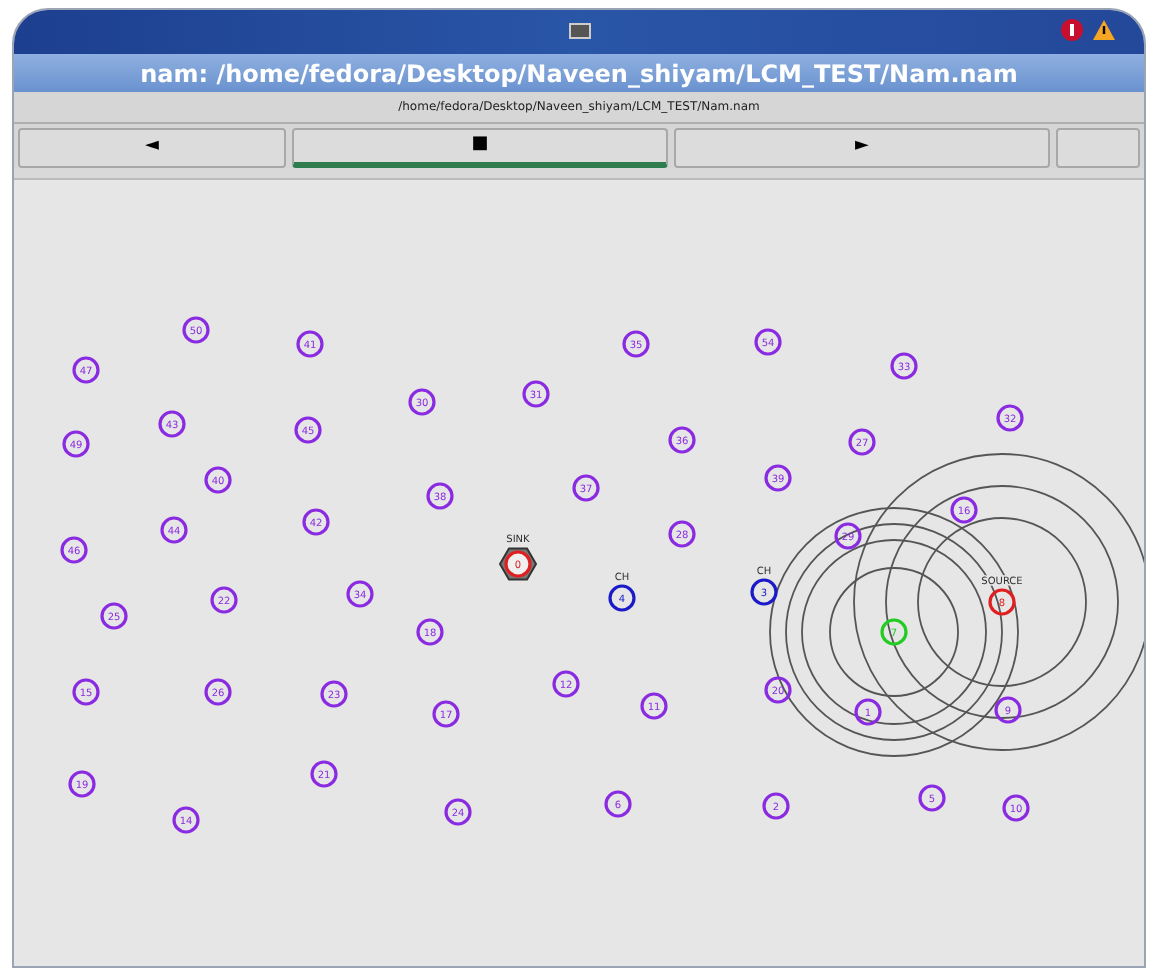 This screenshot has height=976, width=1158. What do you see at coordinates (862, 148) in the screenshot?
I see `play-button: ►` at bounding box center [862, 148].